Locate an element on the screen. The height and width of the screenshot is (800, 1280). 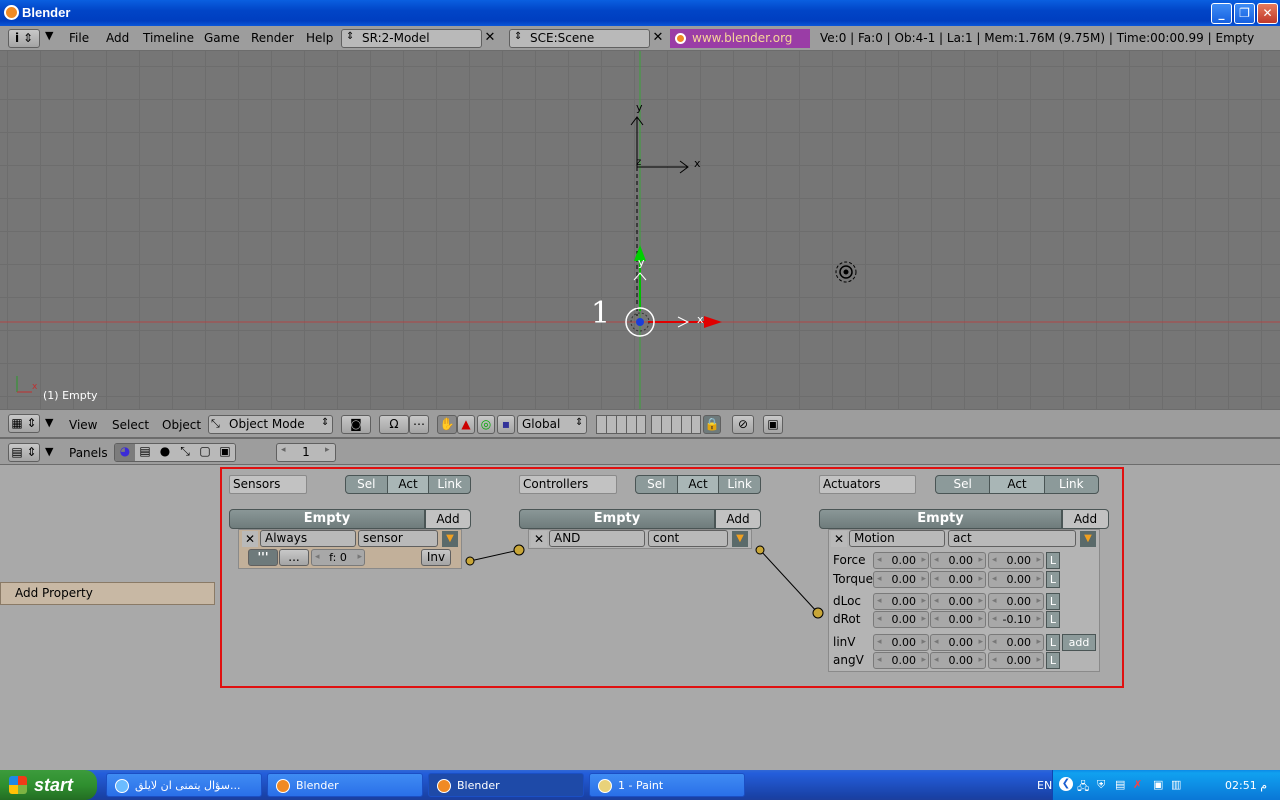
object-context-tab: ⤡ is located at coordinates (185, 452).